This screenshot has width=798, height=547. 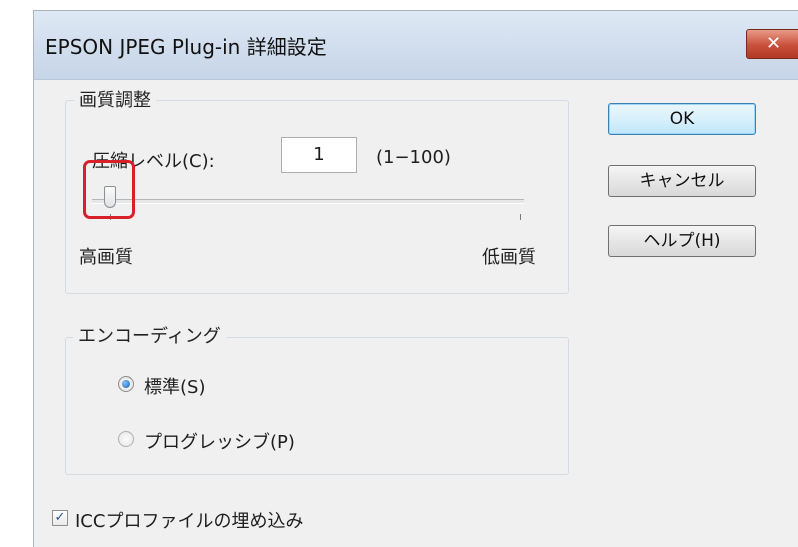 I want to click on close-button: ✕, so click(x=772, y=44).